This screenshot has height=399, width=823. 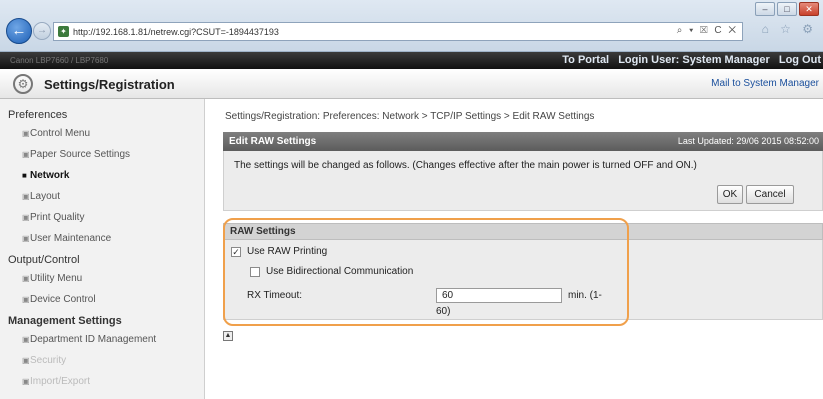 I want to click on use-bidirectional-label: Use Bidirectional Communication, so click(x=340, y=271).